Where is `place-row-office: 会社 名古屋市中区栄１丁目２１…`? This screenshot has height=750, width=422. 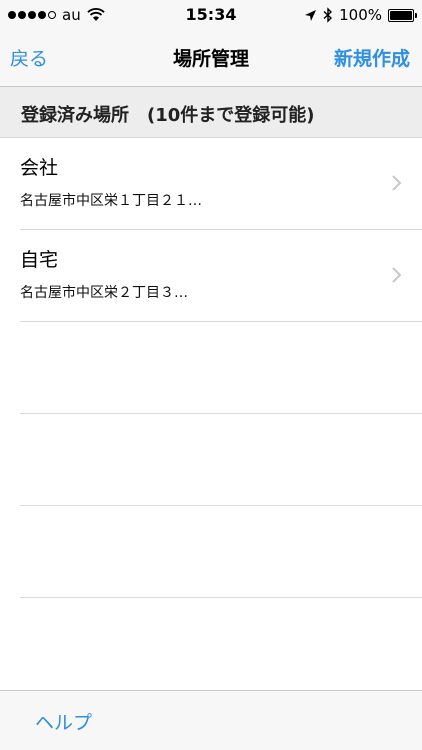 place-row-office: 会社 名古屋市中区栄１丁目２１… is located at coordinates (221, 184).